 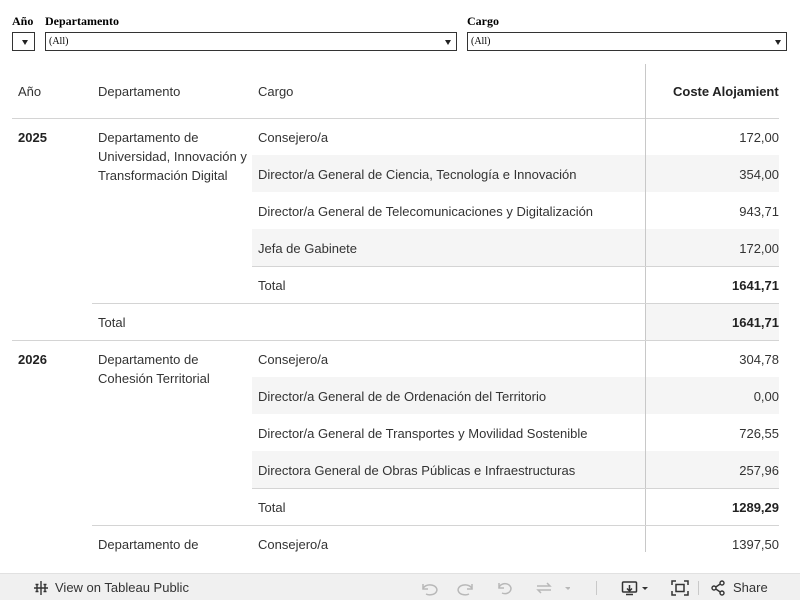 What do you see at coordinates (755, 285) in the screenshot?
I see `subtotal-cost: 1641,71` at bounding box center [755, 285].